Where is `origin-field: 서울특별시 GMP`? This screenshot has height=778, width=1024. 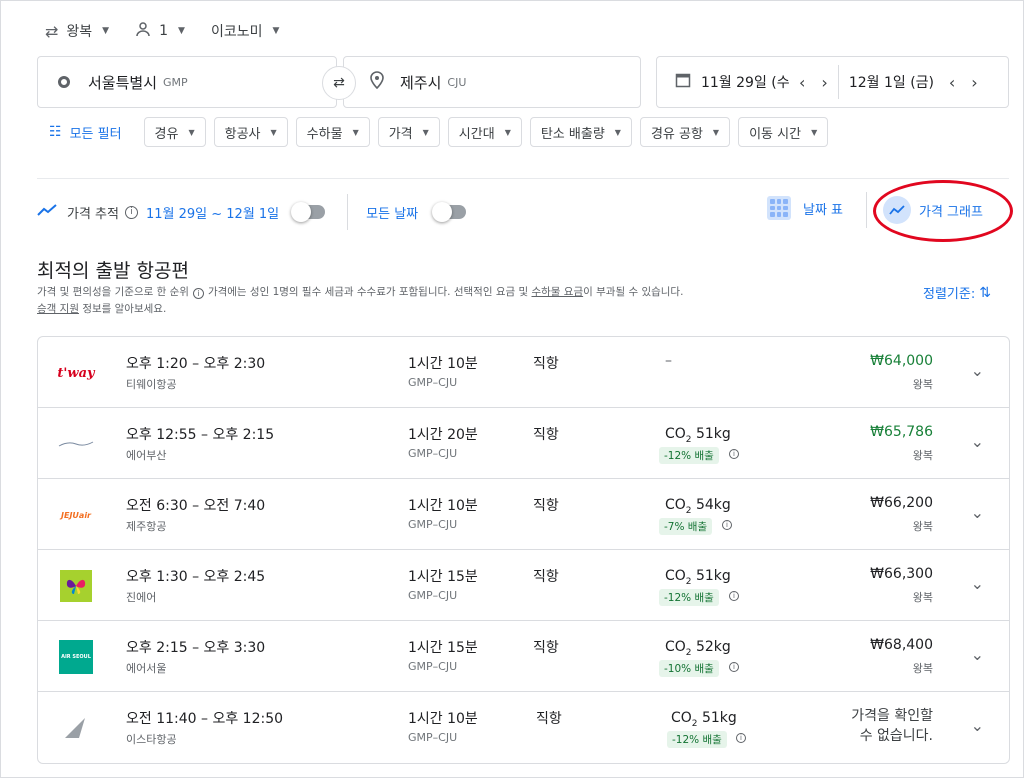
origin-field: 서울특별시 GMP is located at coordinates (187, 82).